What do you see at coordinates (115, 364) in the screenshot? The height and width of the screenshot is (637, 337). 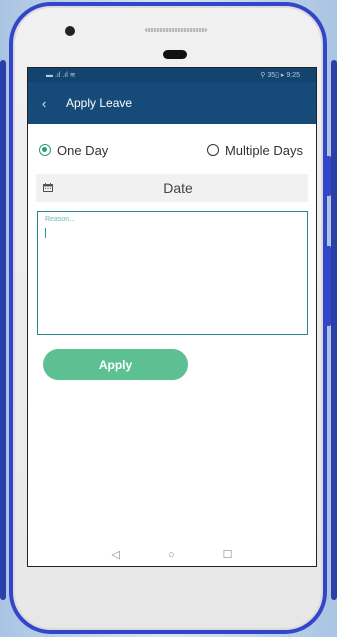 I see `apply-button: Apply` at bounding box center [115, 364].